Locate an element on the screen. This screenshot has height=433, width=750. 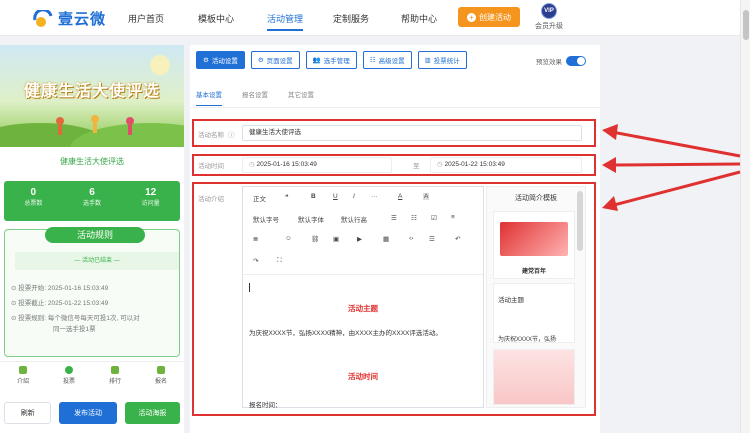
contestant-management-button: 👥 选手管理 is located at coordinates (331, 60).